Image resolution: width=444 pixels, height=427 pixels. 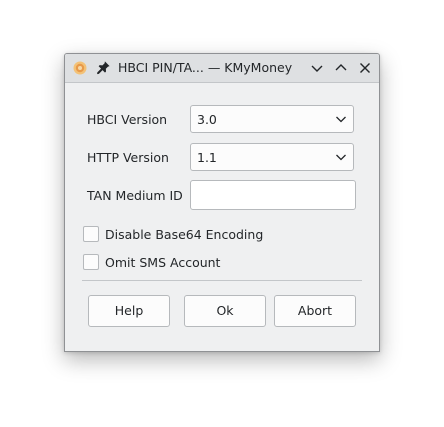 I want to click on hbci-version-value: 3.0, so click(x=207, y=119).